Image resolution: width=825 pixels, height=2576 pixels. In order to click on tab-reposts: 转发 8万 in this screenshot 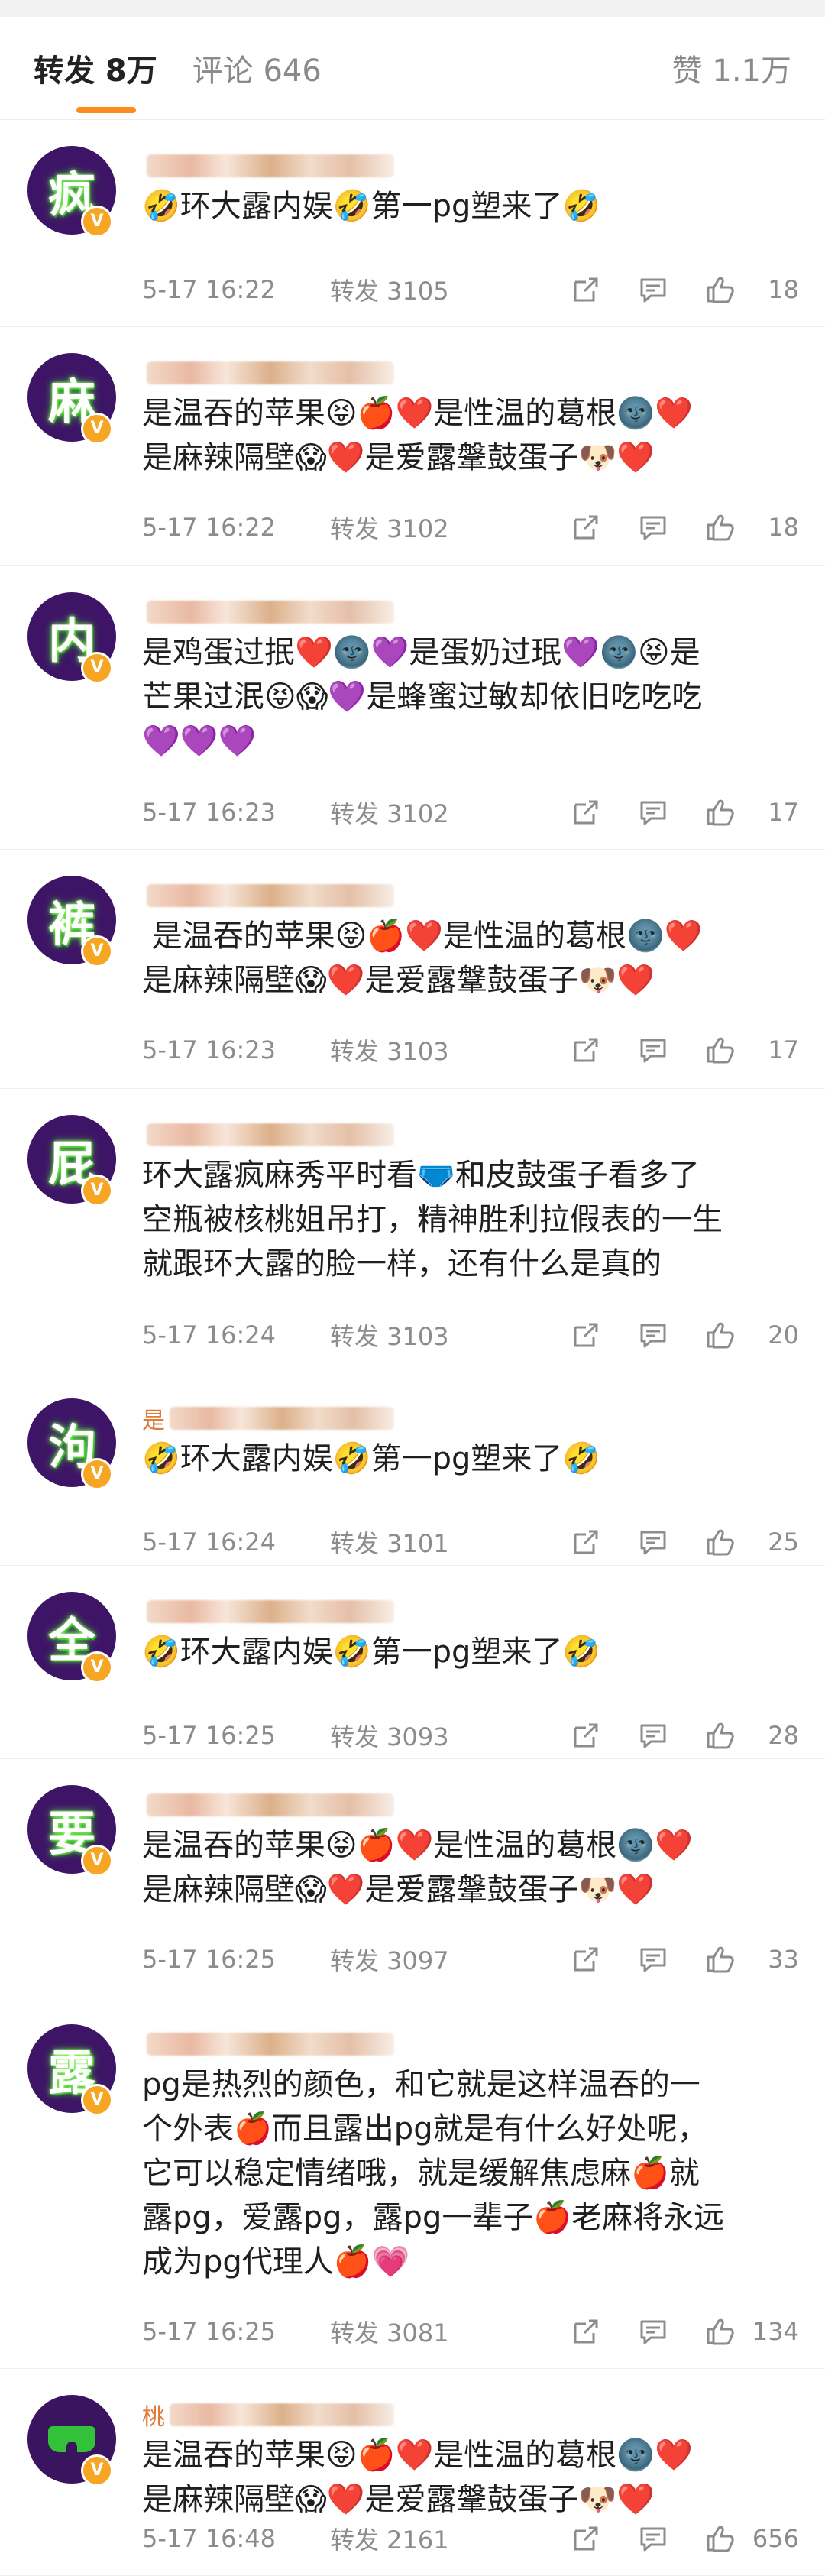, I will do `click(95, 68)`.